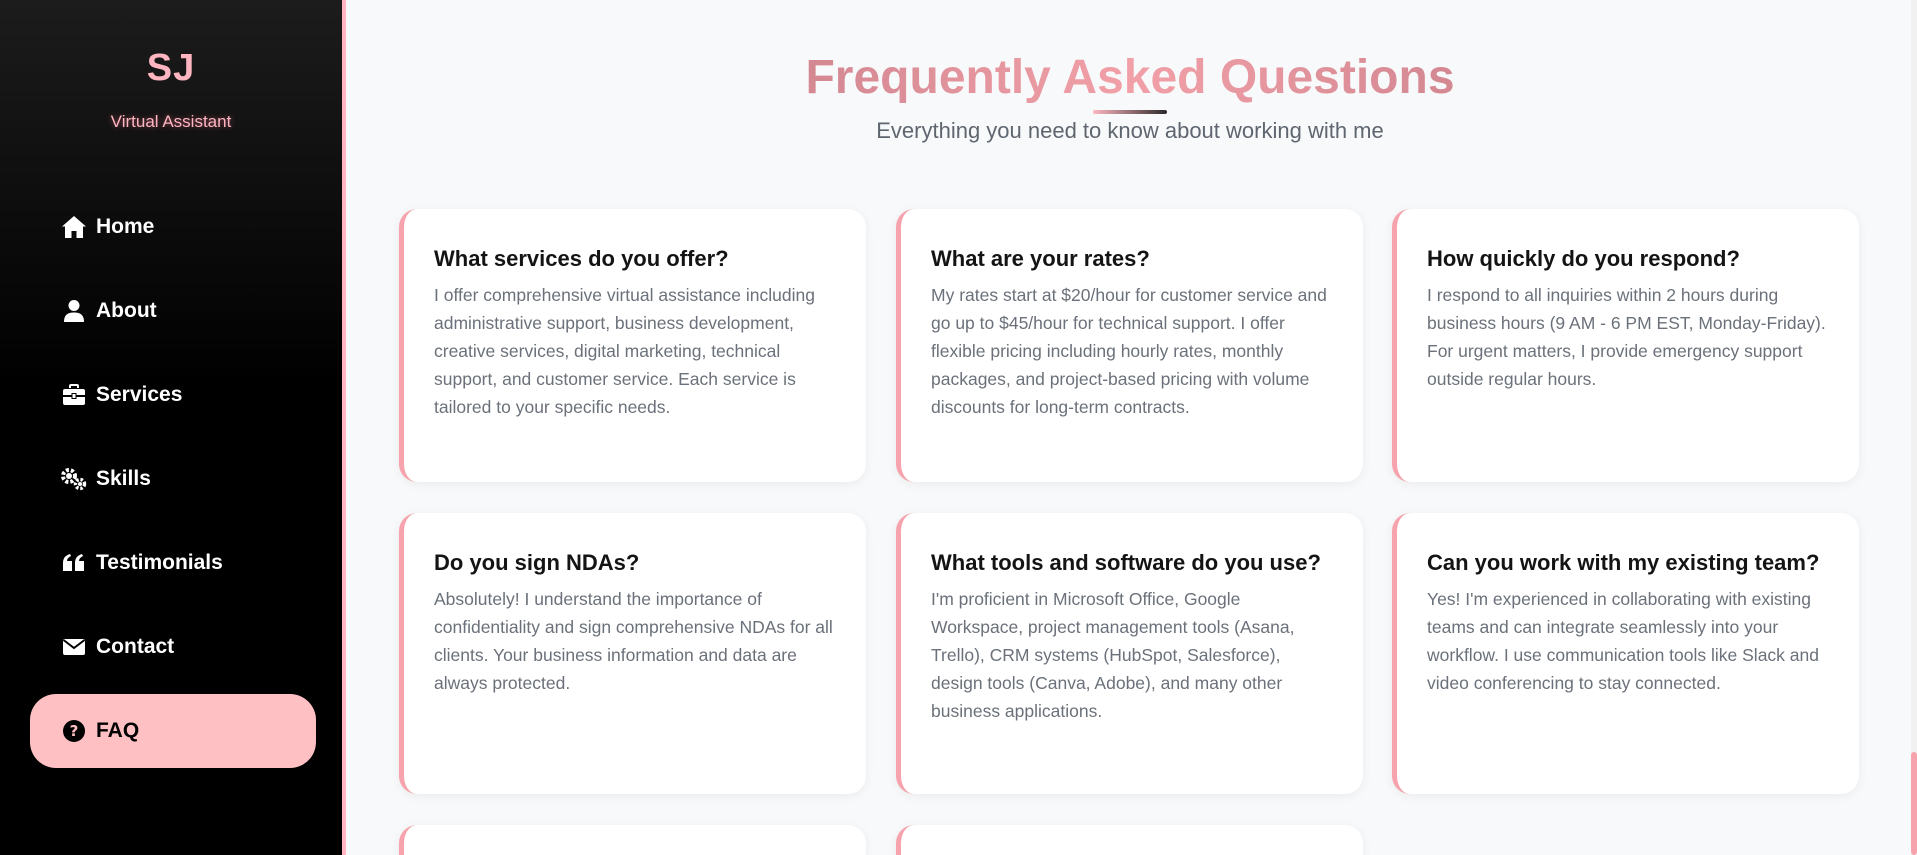 The width and height of the screenshot is (1917, 855). I want to click on question-circle-icon: ?, so click(74, 731).